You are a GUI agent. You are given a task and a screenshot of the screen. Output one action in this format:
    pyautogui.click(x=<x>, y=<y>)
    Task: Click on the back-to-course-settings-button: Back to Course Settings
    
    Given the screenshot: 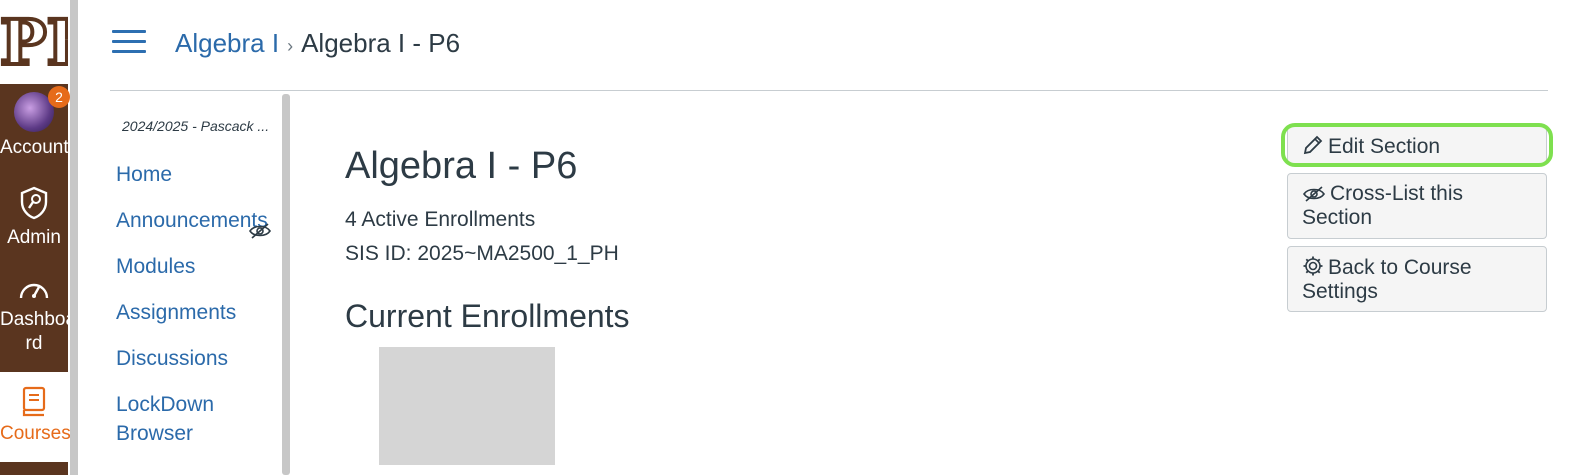 What is the action you would take?
    pyautogui.click(x=1417, y=279)
    